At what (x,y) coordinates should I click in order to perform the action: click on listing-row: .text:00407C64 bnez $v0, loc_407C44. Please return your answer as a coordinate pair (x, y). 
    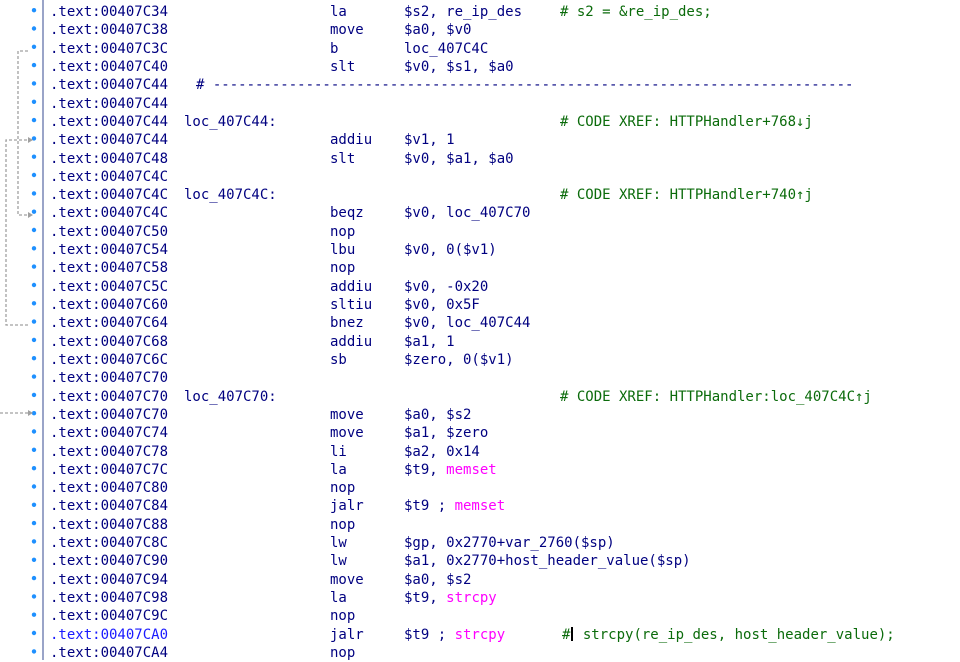
    Looking at the image, I should click on (503, 323).